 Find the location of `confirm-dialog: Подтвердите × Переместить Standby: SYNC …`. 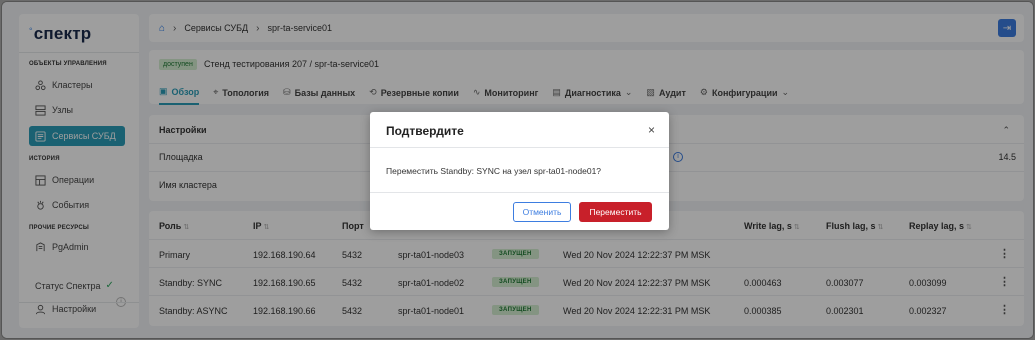

confirm-dialog: Подтвердите × Переместить Standby: SYNC … is located at coordinates (519, 171).